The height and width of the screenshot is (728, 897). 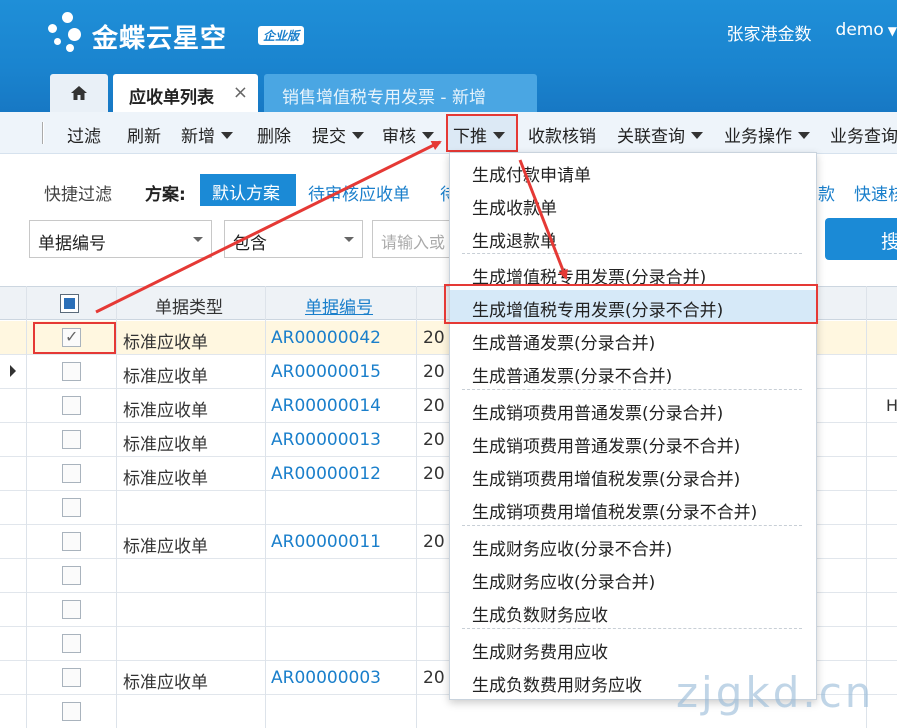 I want to click on push-menu-item: 生成负数财务应收, so click(x=633, y=611).